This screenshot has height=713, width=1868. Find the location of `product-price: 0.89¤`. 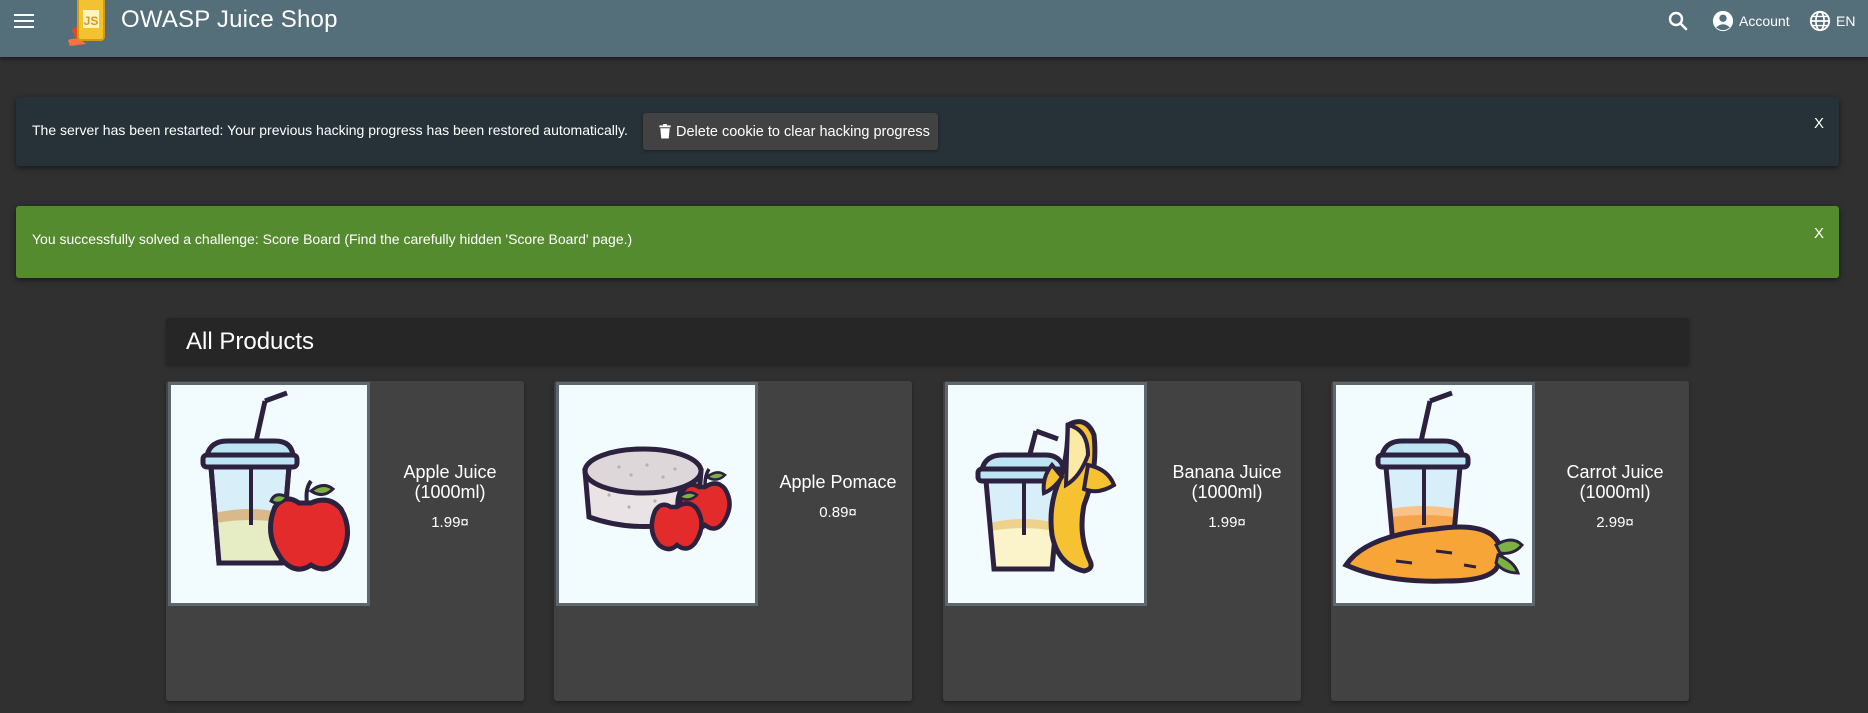

product-price: 0.89¤ is located at coordinates (838, 512).